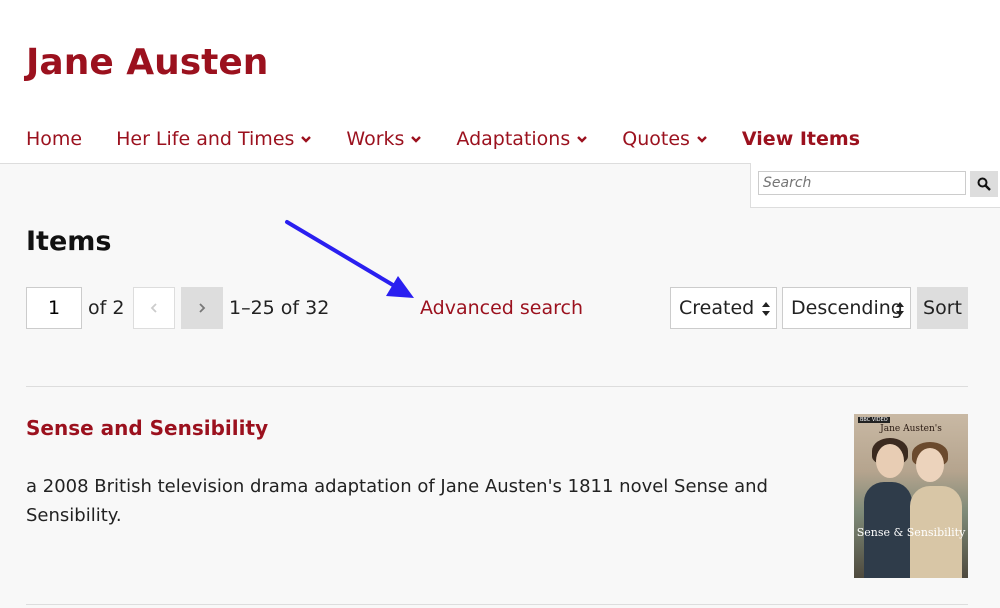 The image size is (1000, 608). I want to click on search-box, so click(875, 185).